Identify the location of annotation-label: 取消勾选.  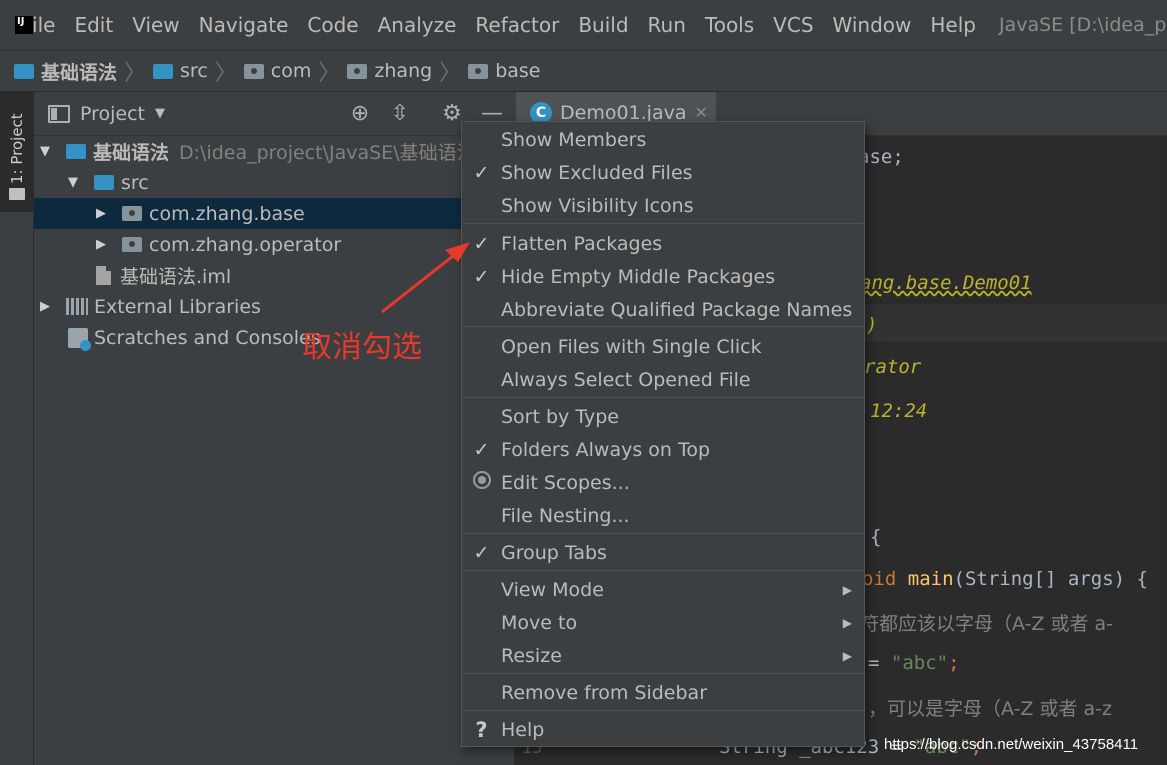
(362, 347).